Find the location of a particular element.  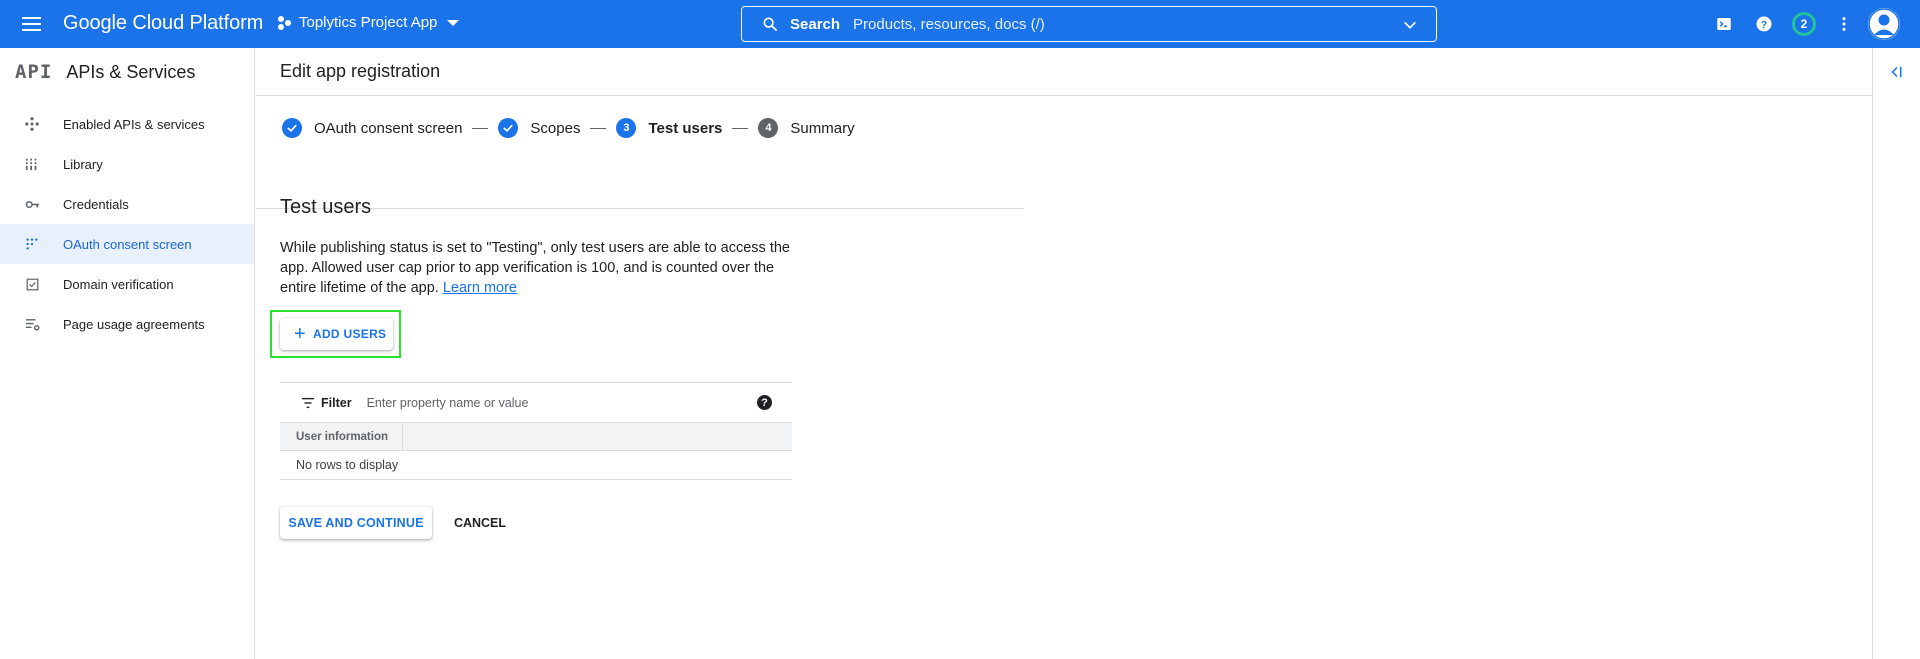

filter-bar: Filter ? is located at coordinates (536, 402).